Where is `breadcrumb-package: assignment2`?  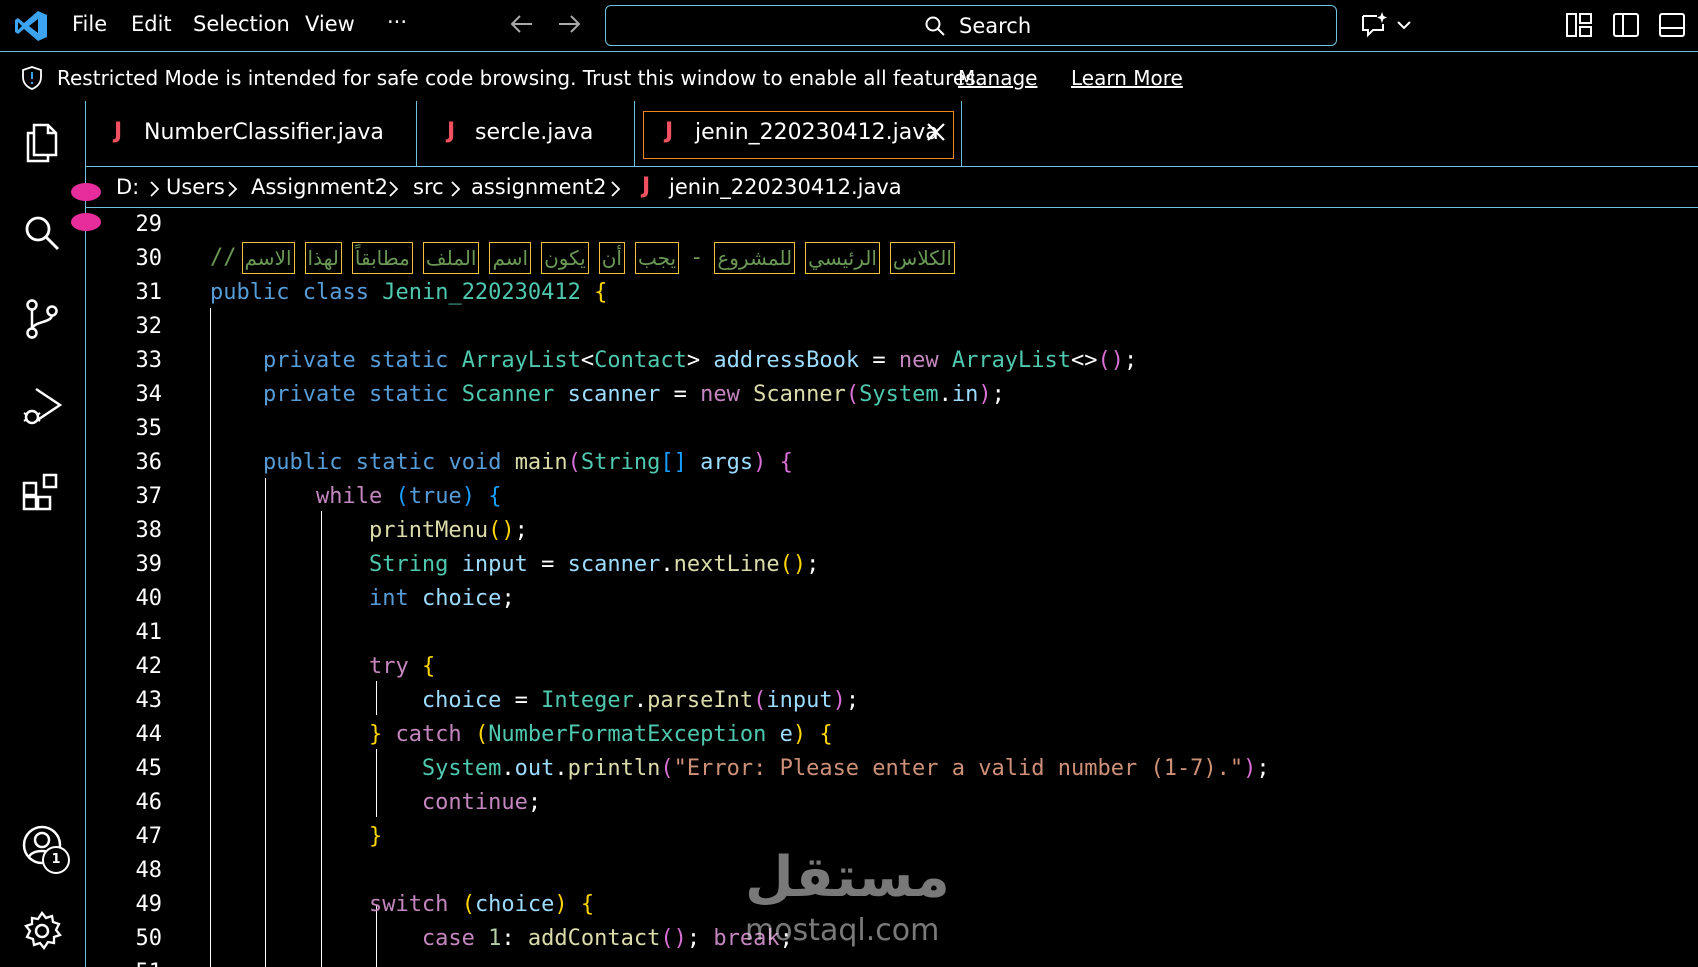 breadcrumb-package: assignment2 is located at coordinates (539, 187).